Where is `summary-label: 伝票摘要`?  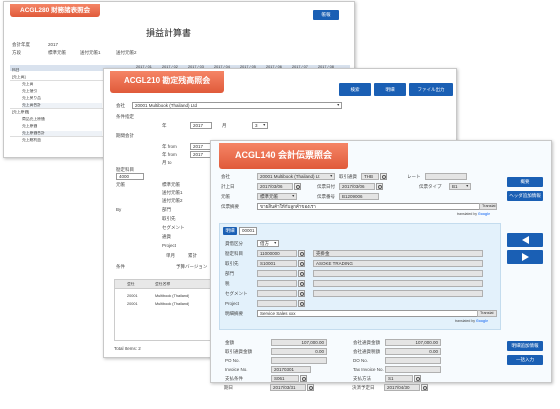
summary-label: 伝票摘要 is located at coordinates (230, 206).